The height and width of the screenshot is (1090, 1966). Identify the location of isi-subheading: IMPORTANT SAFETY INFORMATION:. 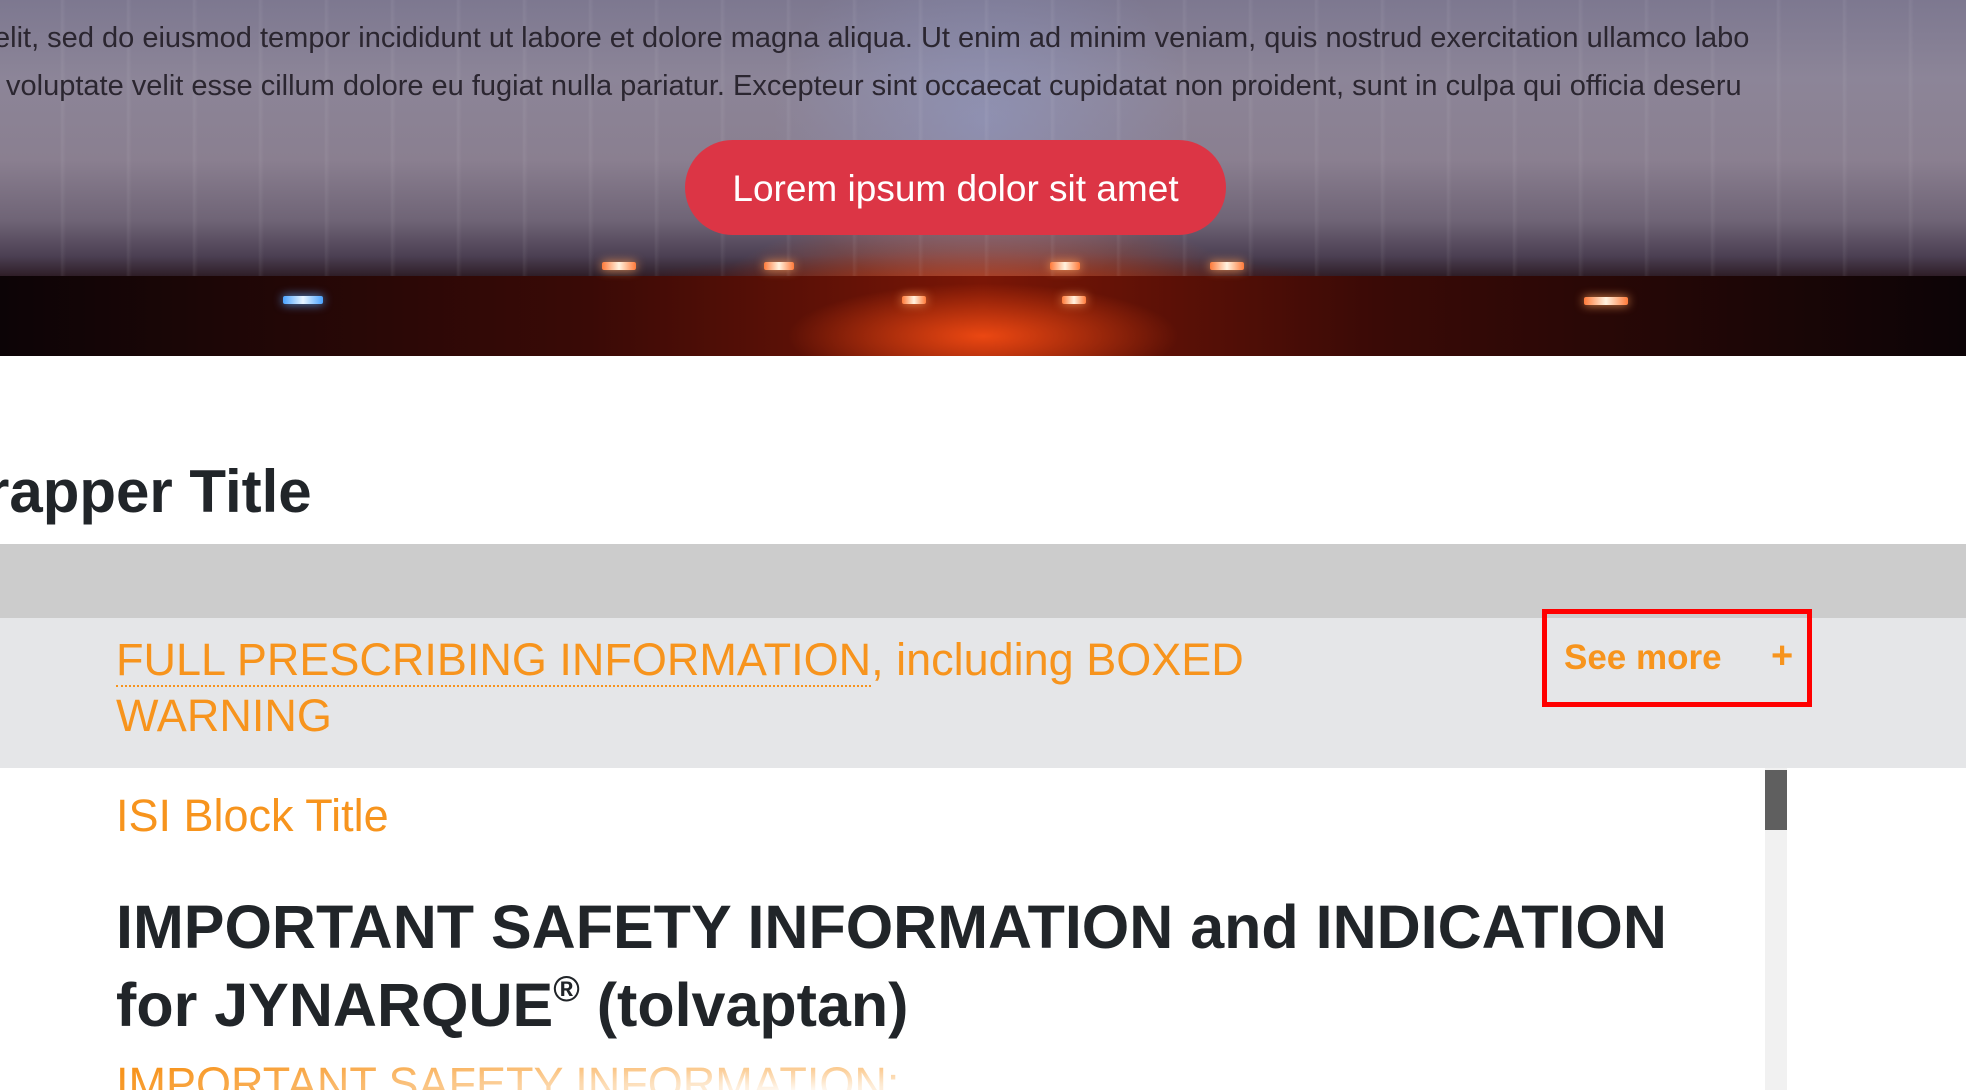
(508, 1074).